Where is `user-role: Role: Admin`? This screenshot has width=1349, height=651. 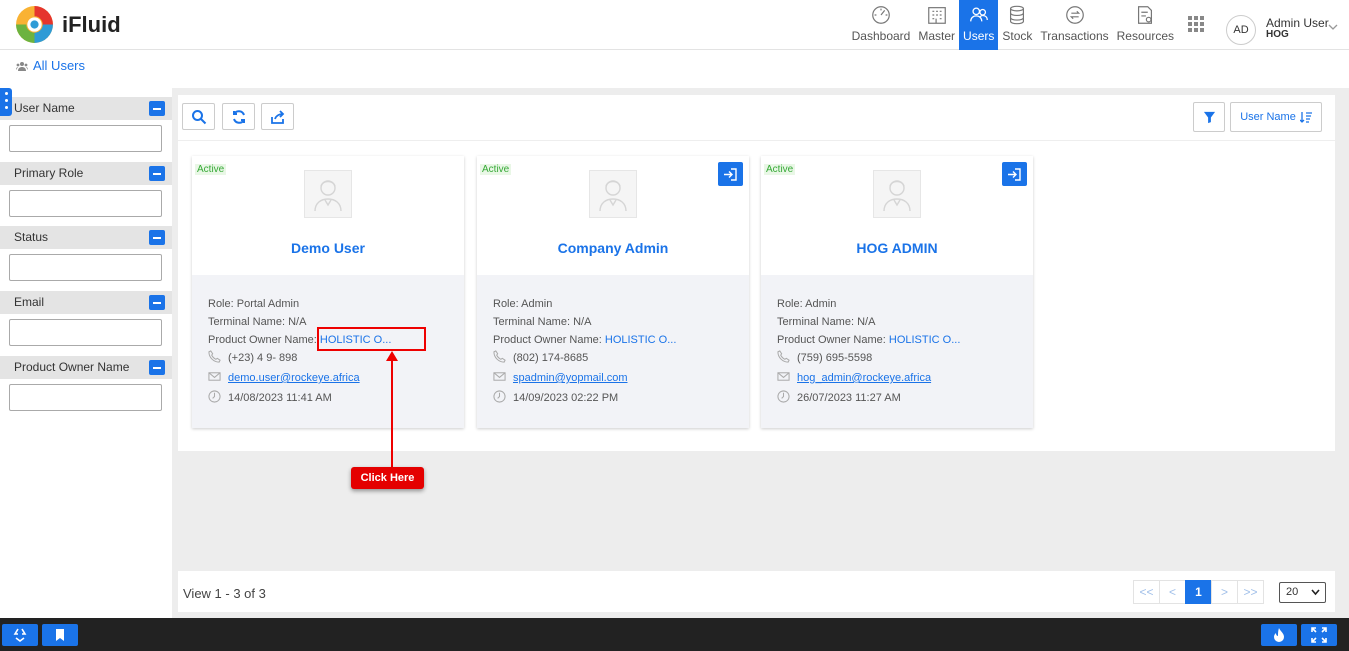
user-role: Role: Admin is located at coordinates (807, 304).